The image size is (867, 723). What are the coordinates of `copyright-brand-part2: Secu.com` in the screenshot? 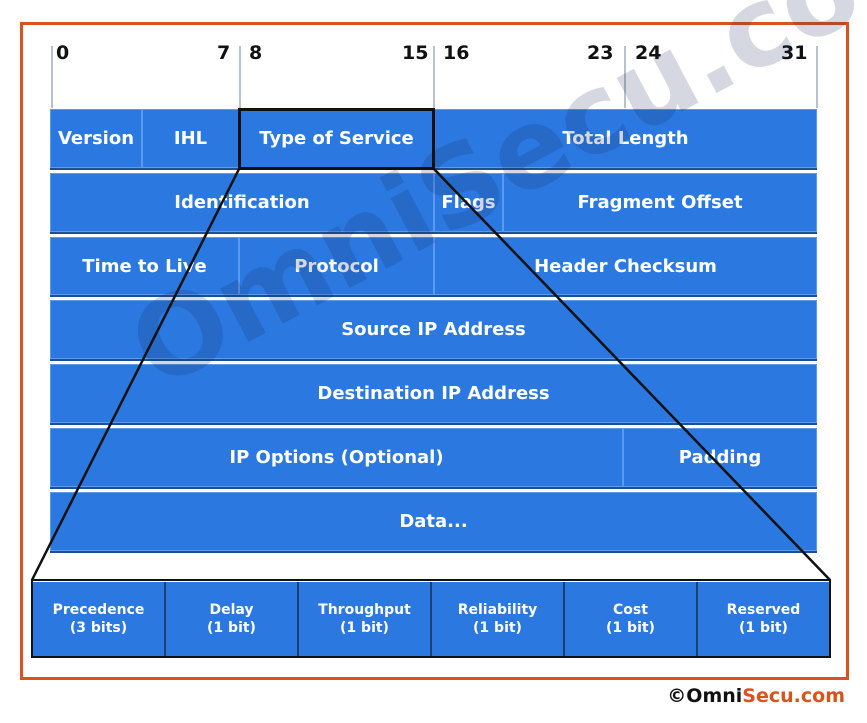 It's located at (793, 696).